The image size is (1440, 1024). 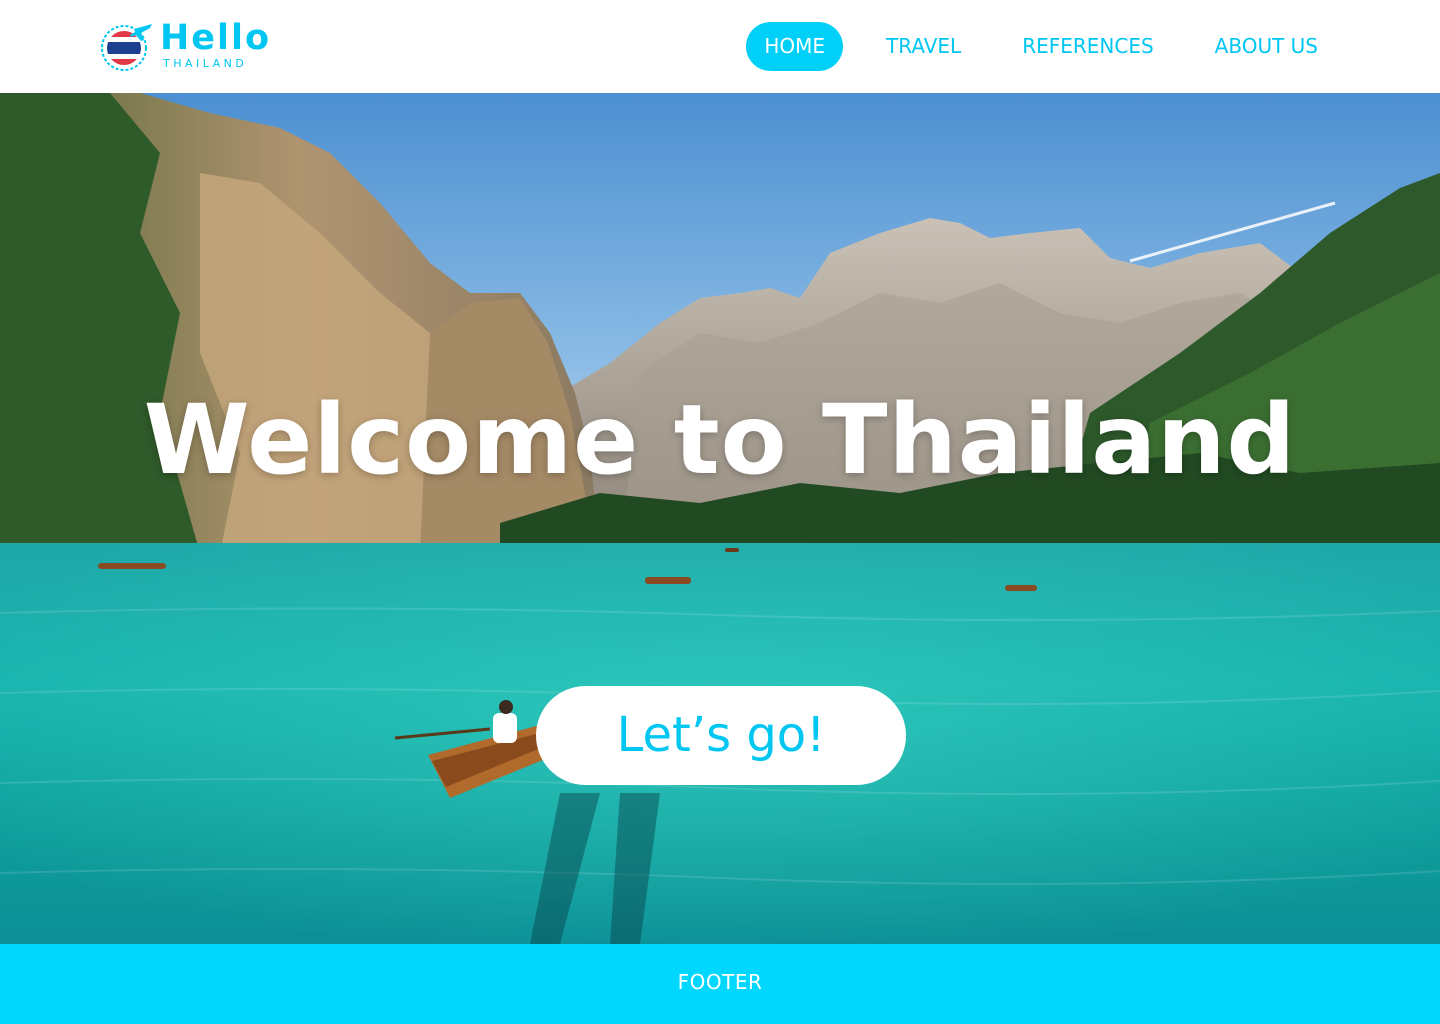 I want to click on hero-title: Welcome to Thailand, so click(x=720, y=440).